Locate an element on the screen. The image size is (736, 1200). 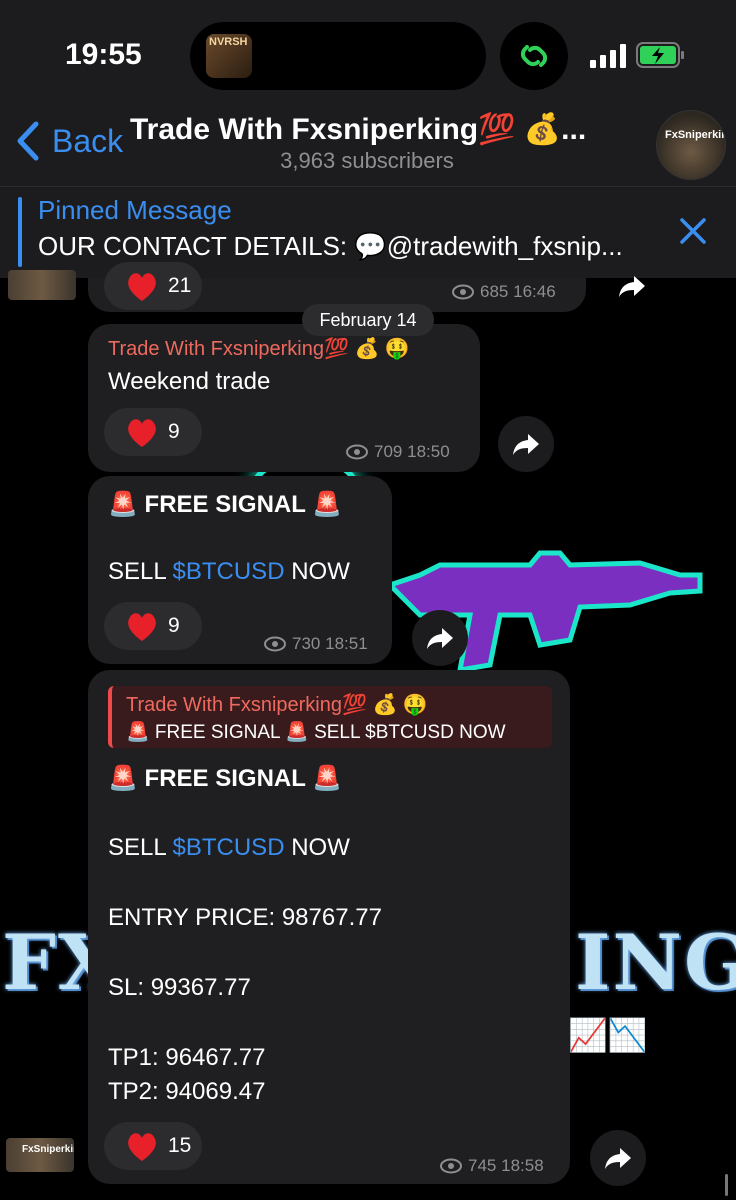
date-separator: February 14 is located at coordinates (368, 320).